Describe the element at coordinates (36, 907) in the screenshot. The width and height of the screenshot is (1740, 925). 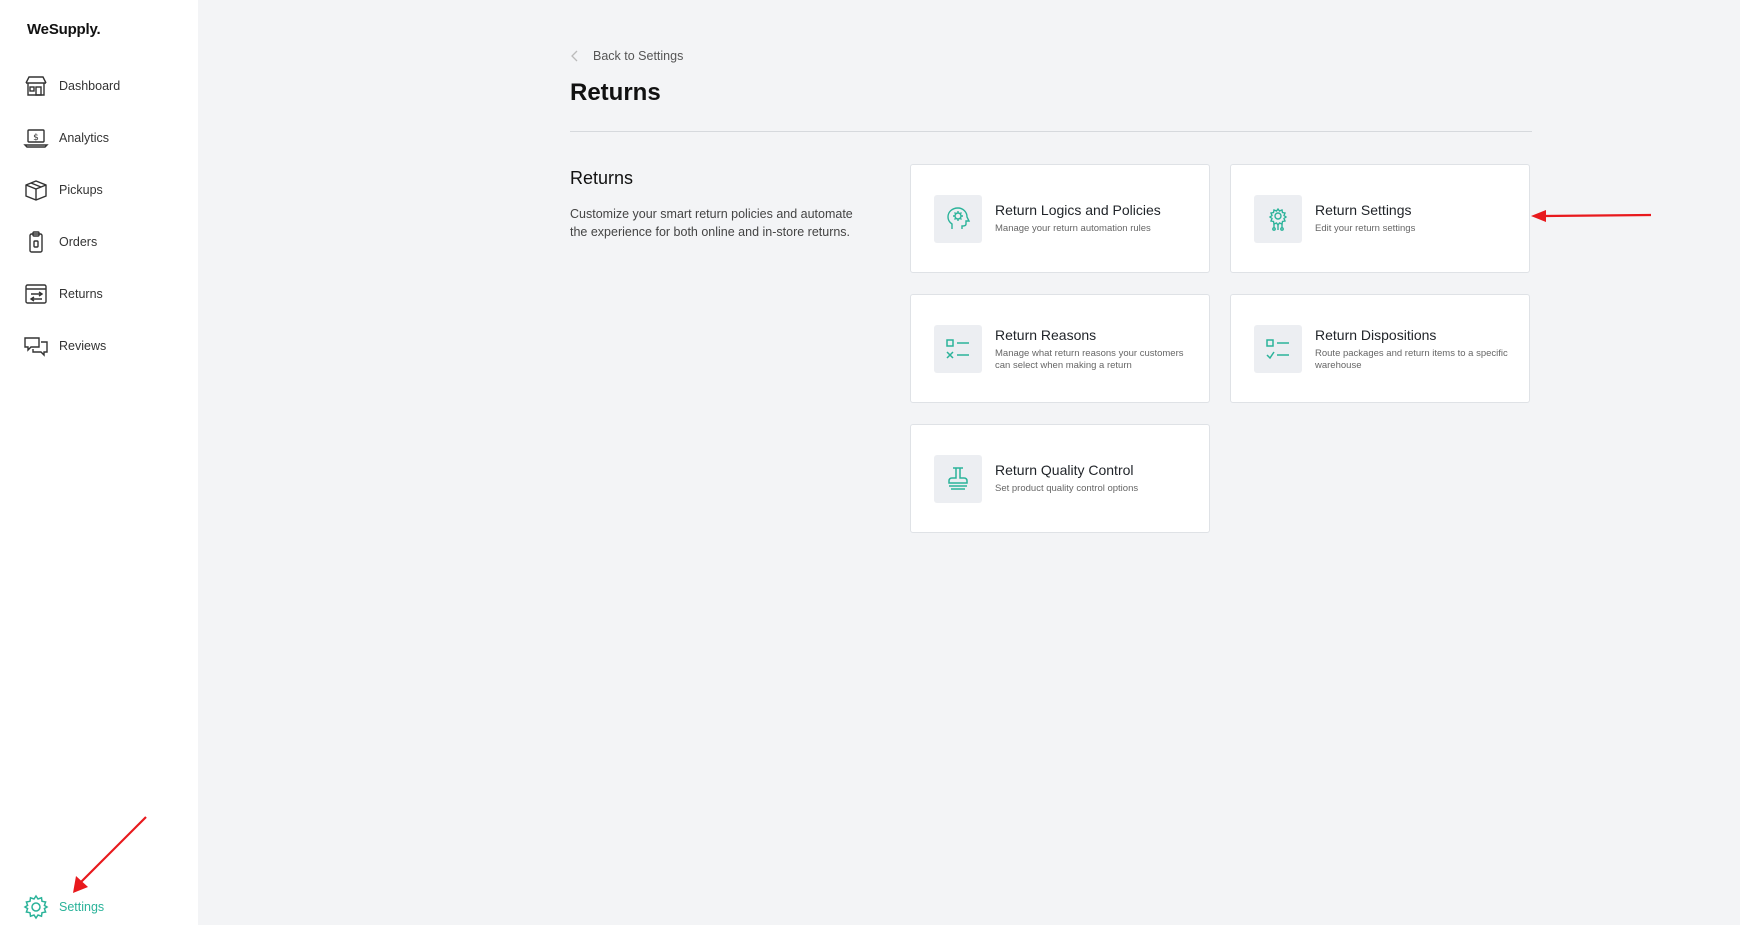
I see `gear-icon` at that location.